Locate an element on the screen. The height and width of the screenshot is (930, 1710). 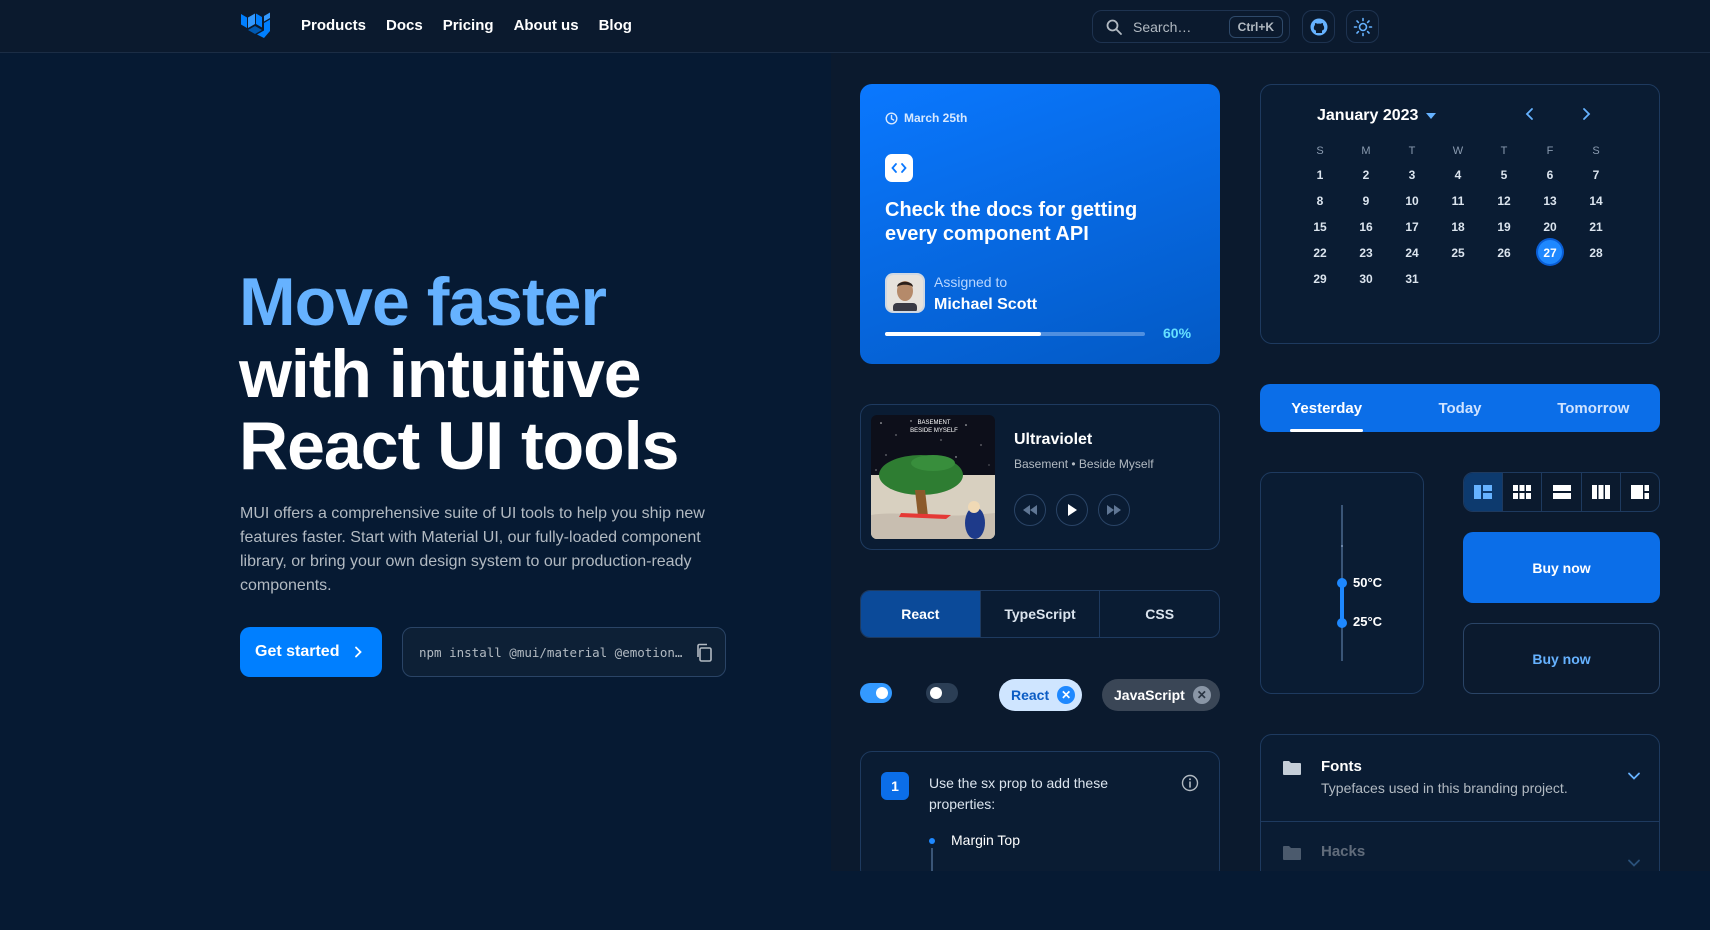
tab-tomorrow: Tomorrow is located at coordinates (1593, 408).